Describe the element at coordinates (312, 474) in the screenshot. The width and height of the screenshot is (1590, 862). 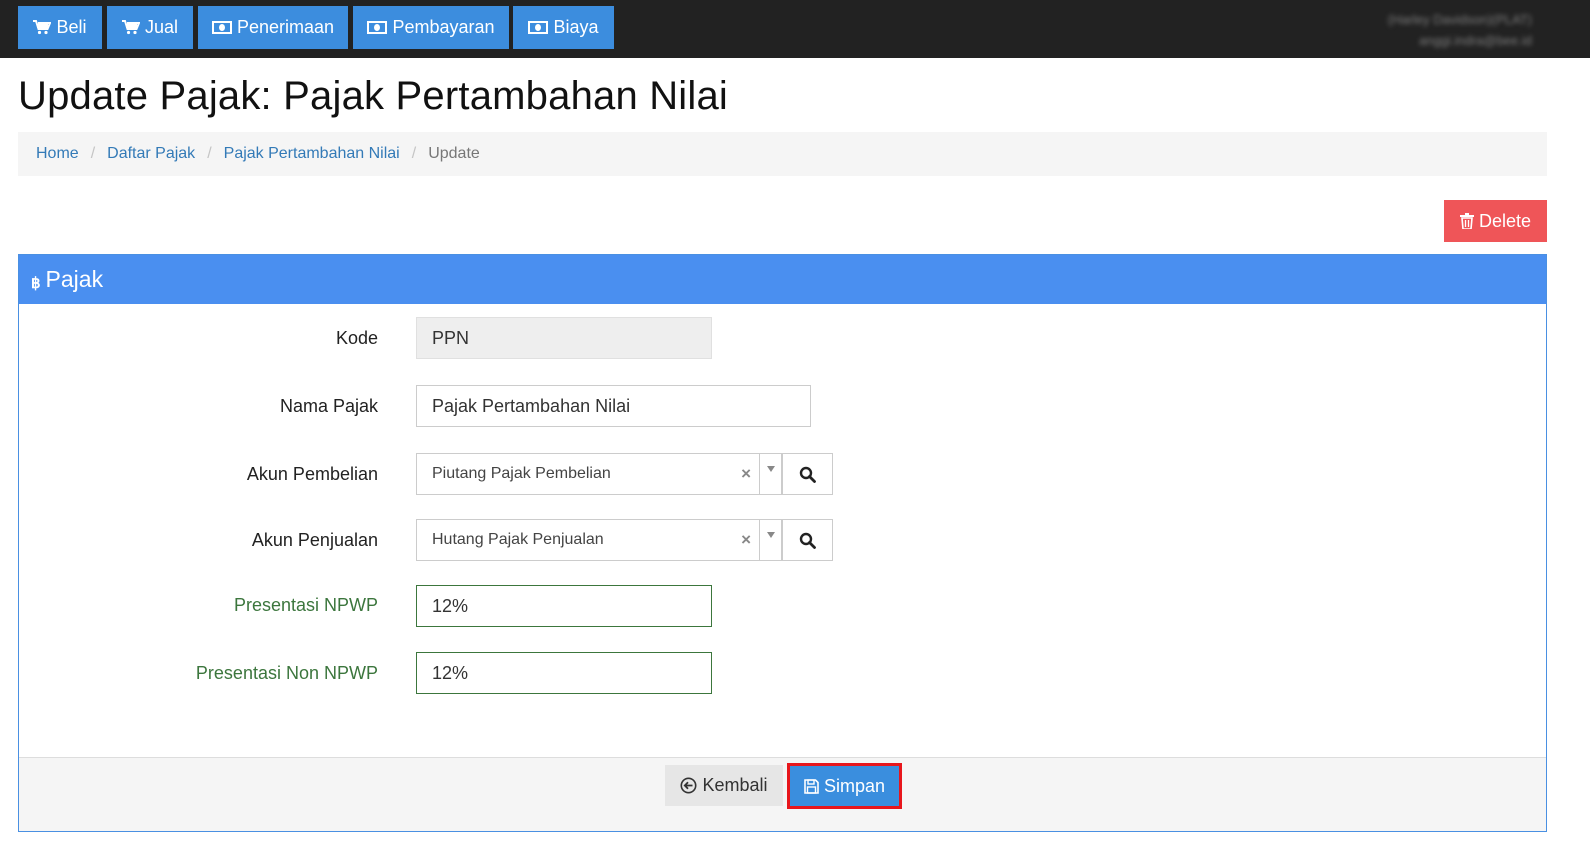
I see `akun-pembelian-label: Akun Pembelian` at that location.